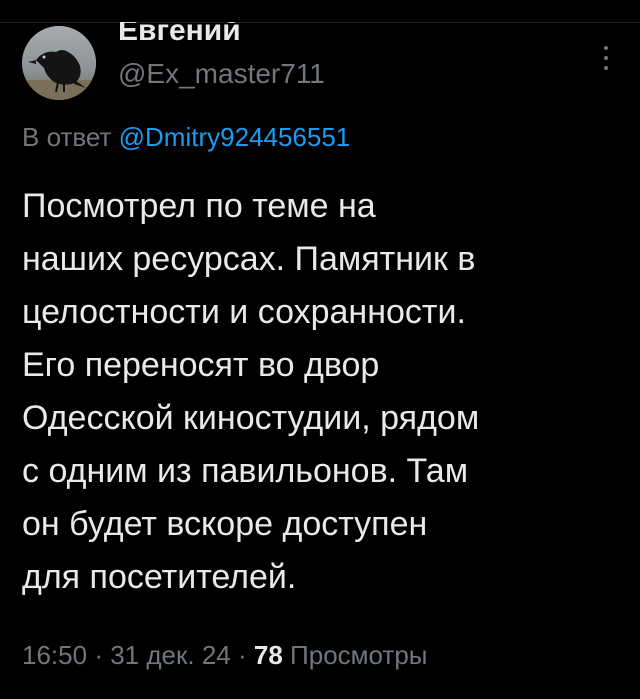 The height and width of the screenshot is (699, 640). Describe the element at coordinates (170, 655) in the screenshot. I see `tweet-date: 31 дек. 24` at that location.